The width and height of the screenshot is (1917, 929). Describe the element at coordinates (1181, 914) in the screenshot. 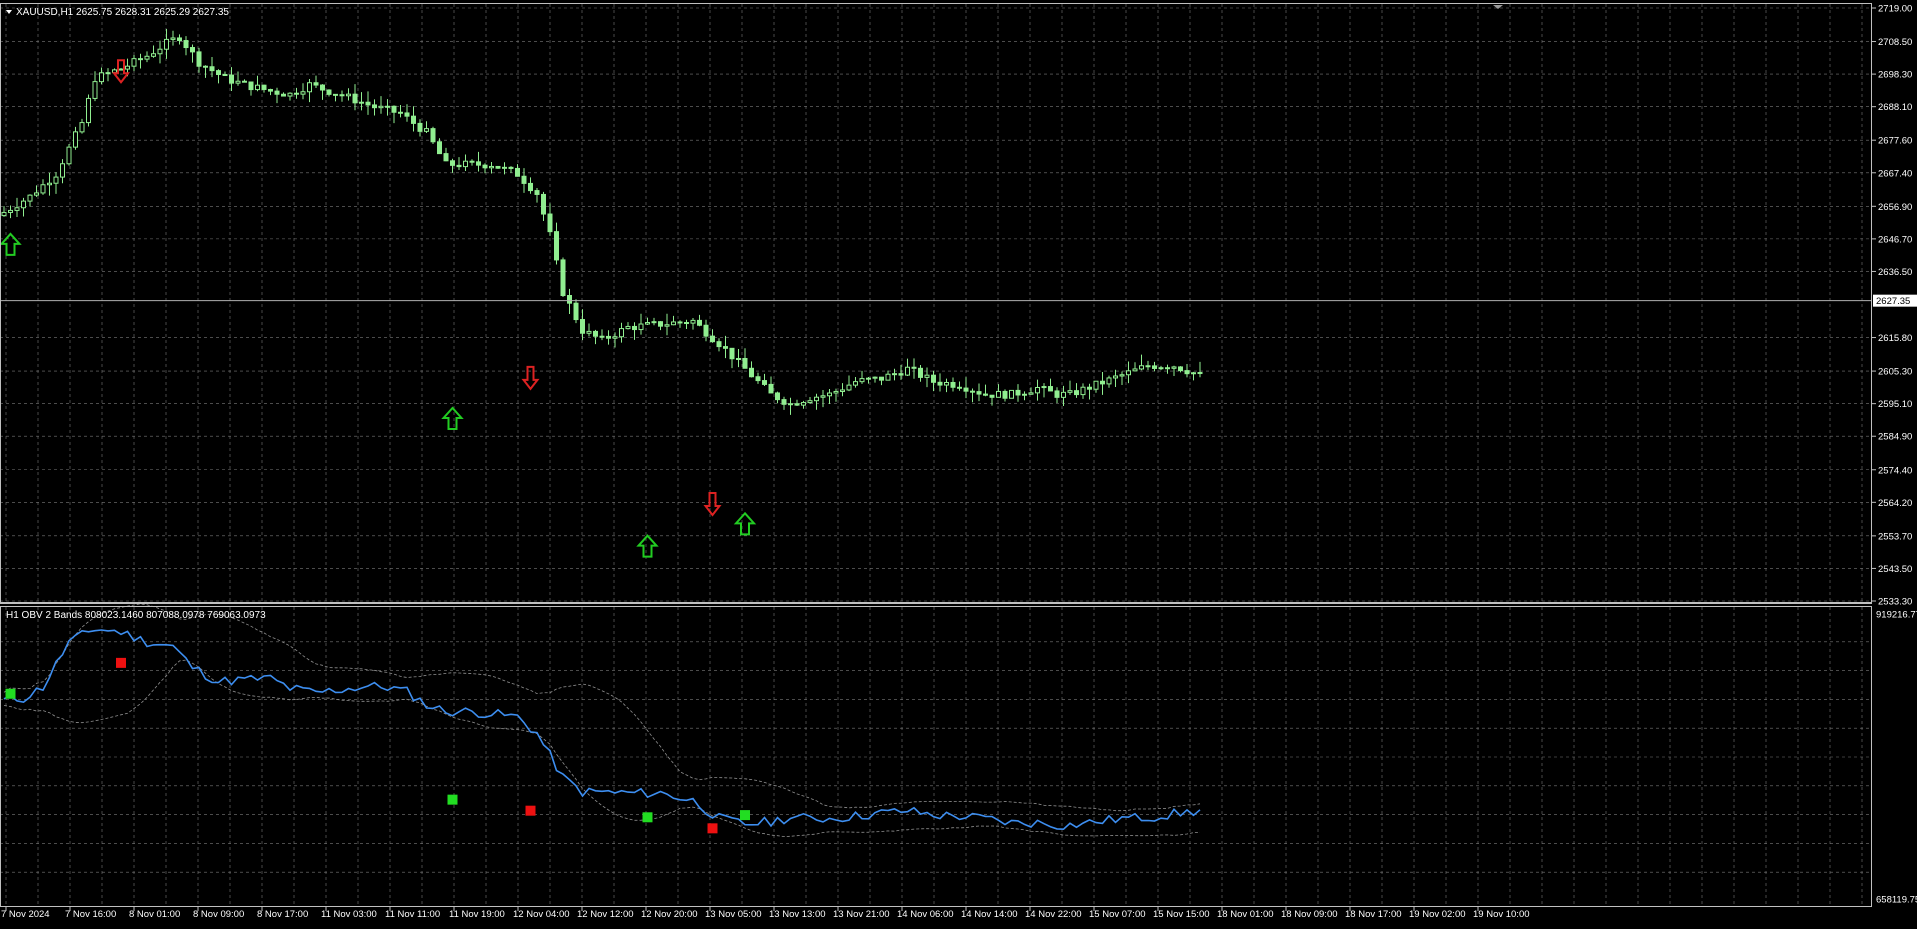

I see `time-axis-label: 15 Nov 15:00` at that location.